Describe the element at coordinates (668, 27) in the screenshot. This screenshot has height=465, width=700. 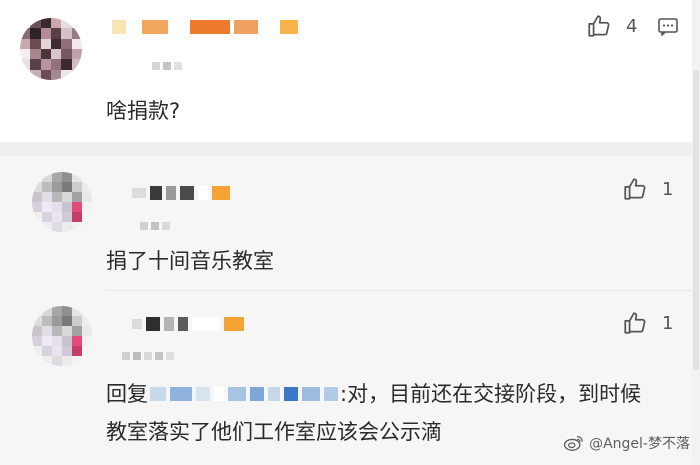
I see `comment-bubble-icon` at that location.